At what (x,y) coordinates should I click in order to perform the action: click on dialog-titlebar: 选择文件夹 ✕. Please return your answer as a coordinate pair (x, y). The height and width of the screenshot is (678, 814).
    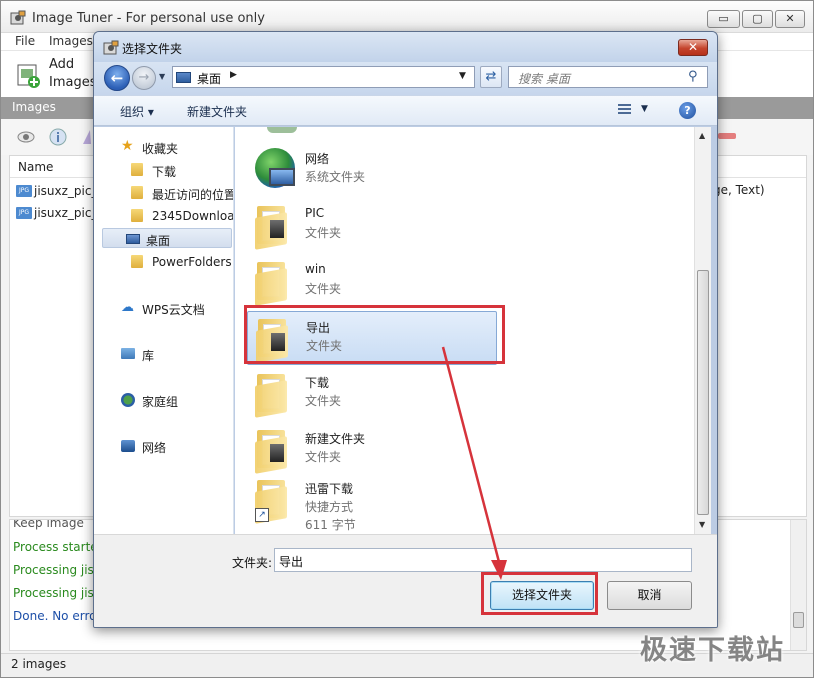
    Looking at the image, I should click on (405, 47).